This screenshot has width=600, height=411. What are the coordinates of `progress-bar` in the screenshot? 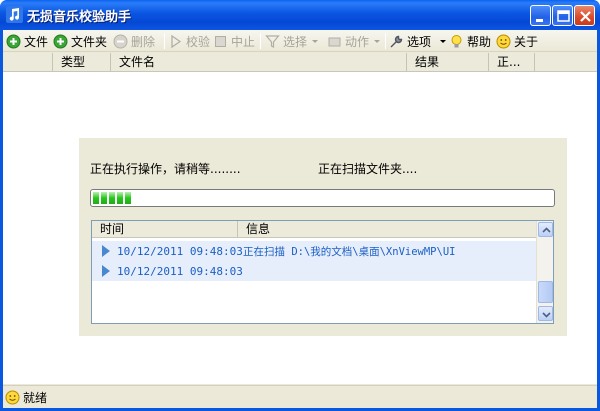 It's located at (322, 198).